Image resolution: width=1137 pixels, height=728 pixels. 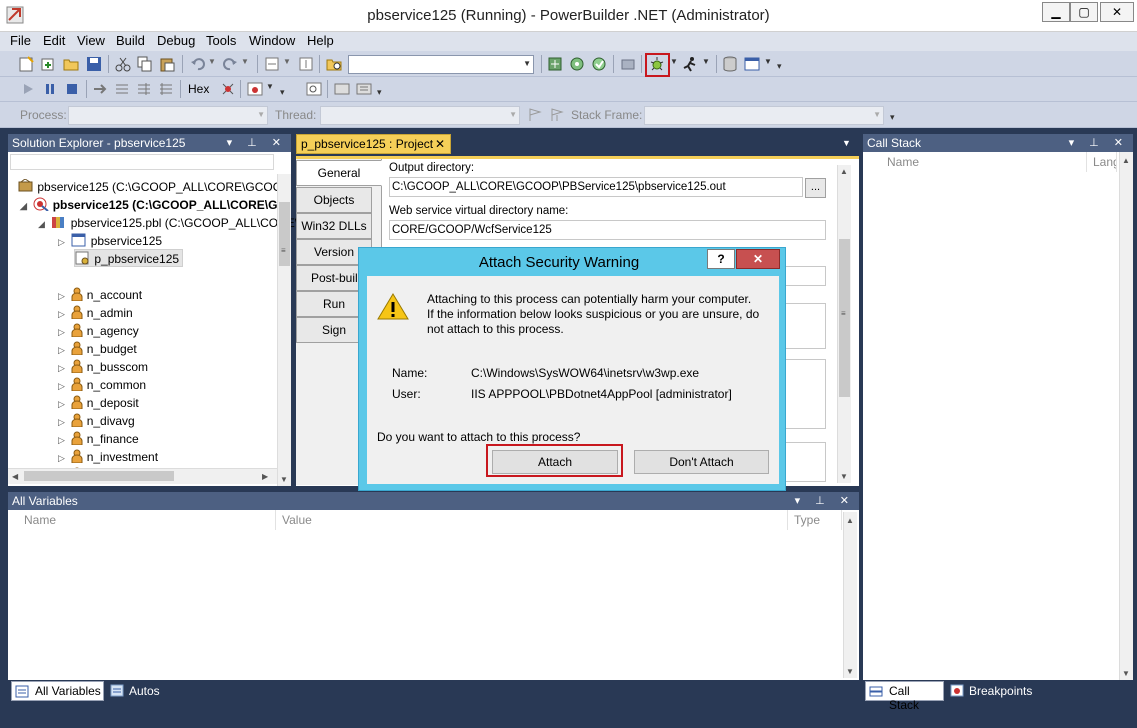 What do you see at coordinates (198, 64) in the screenshot?
I see `undo-icon` at bounding box center [198, 64].